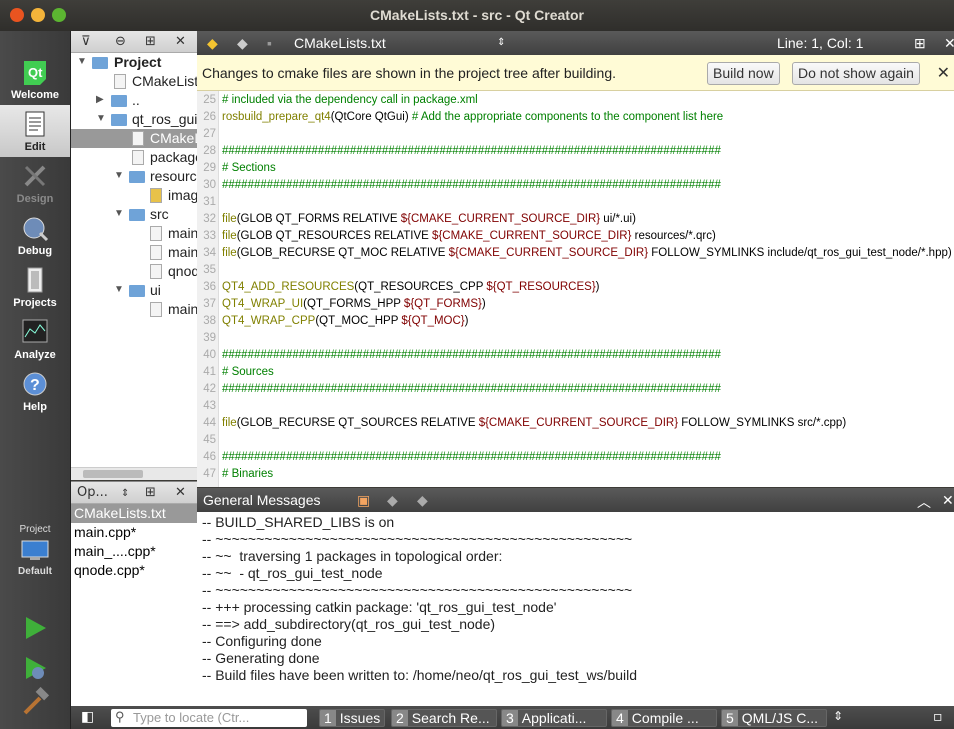  Describe the element at coordinates (209, 117) in the screenshot. I see `line-number: 26` at that location.